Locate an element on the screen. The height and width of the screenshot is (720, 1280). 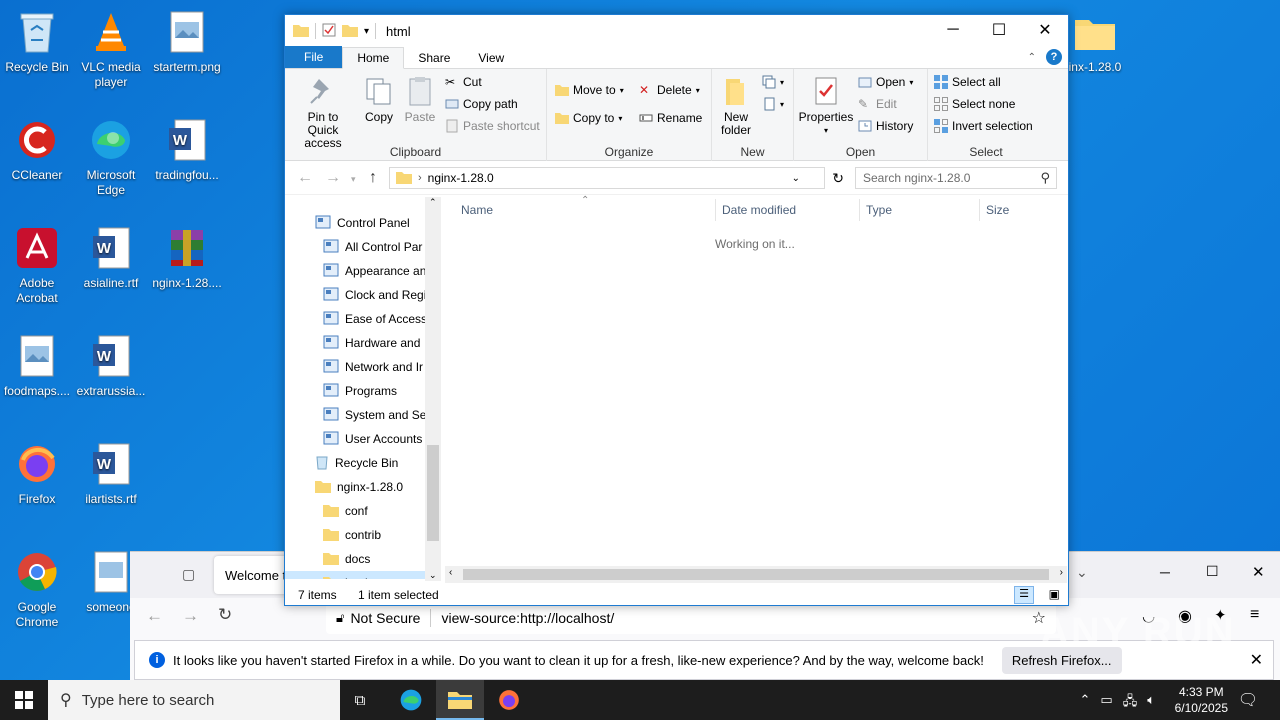
maximize-icon: ☐ is located at coordinates (1212, 571).